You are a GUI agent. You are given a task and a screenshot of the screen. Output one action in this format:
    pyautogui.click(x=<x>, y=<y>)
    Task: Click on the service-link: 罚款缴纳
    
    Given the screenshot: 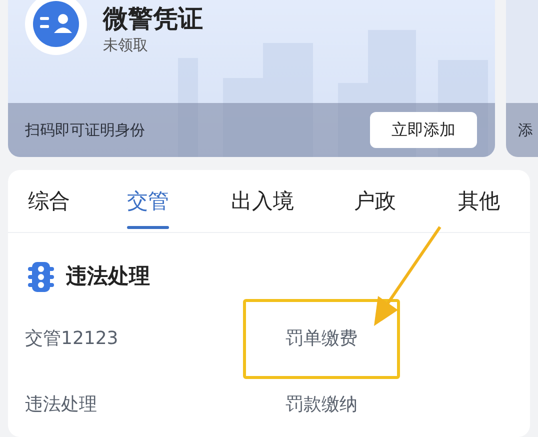 What is the action you would take?
    pyautogui.click(x=321, y=404)
    